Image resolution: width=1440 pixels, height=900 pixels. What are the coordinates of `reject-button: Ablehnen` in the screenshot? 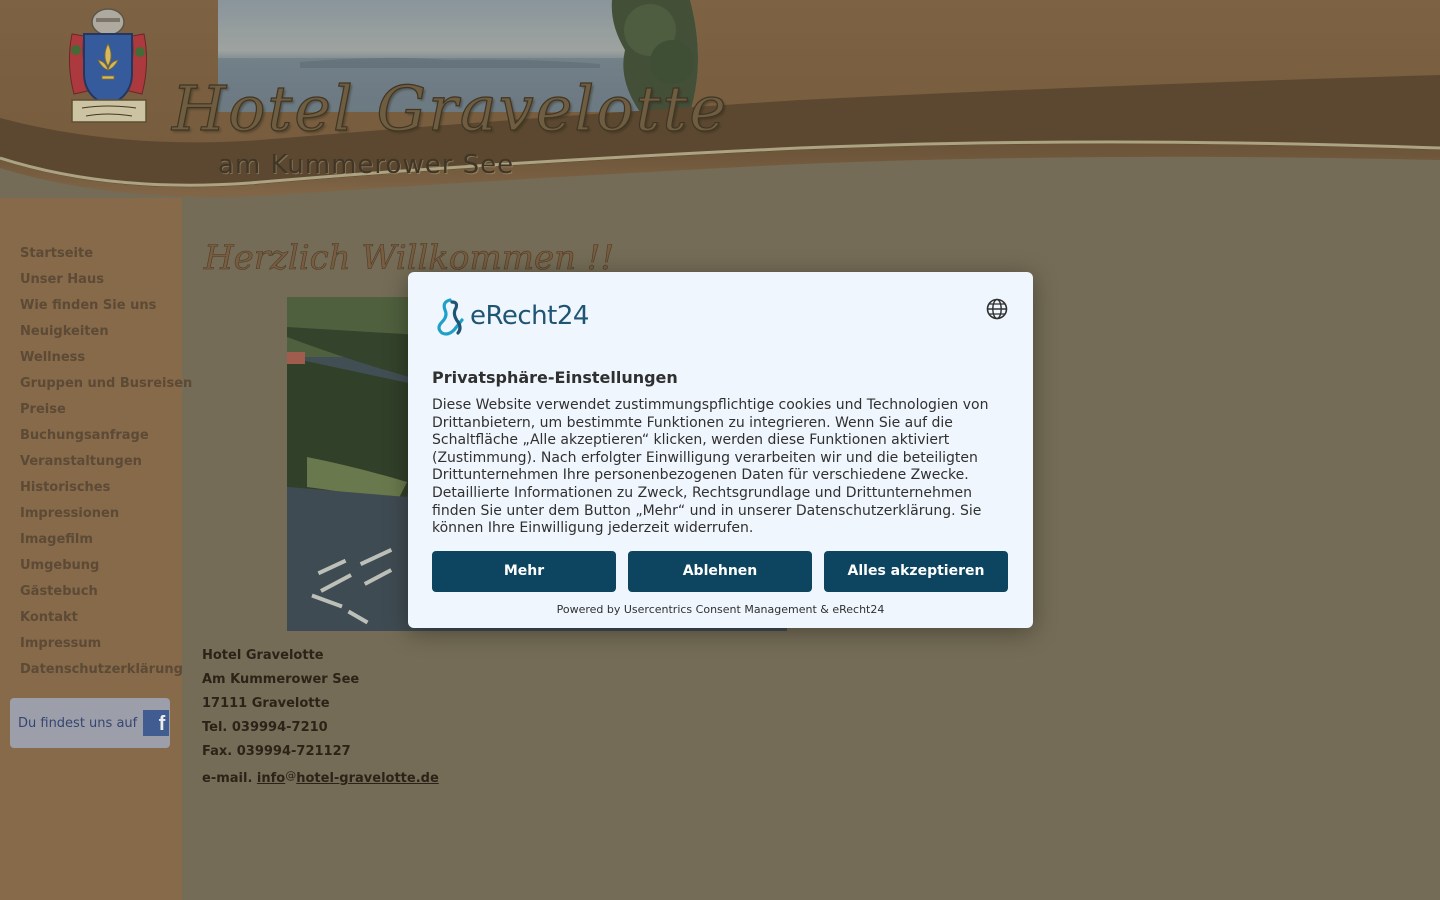 It's located at (720, 571).